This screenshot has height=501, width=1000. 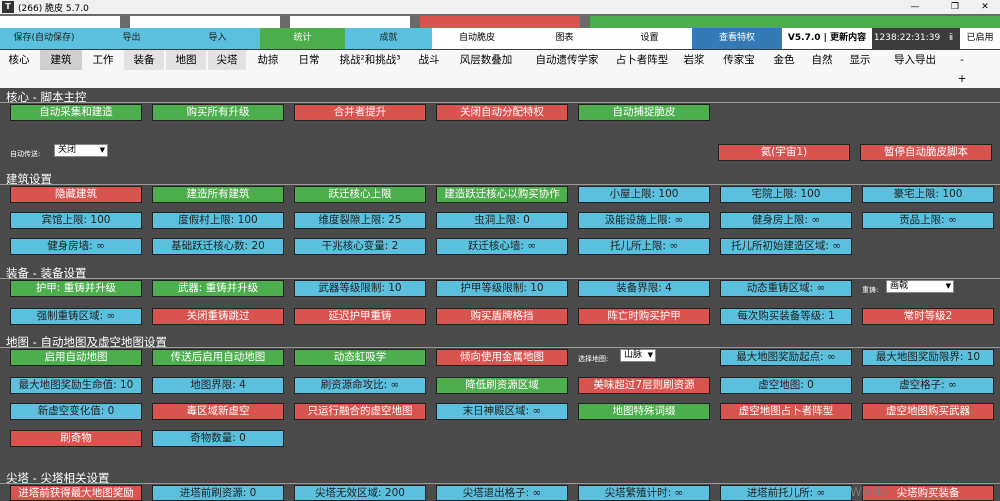 What do you see at coordinates (784, 152) in the screenshot?
I see `helium-universe-button: 氦(宇宙1)` at bounding box center [784, 152].